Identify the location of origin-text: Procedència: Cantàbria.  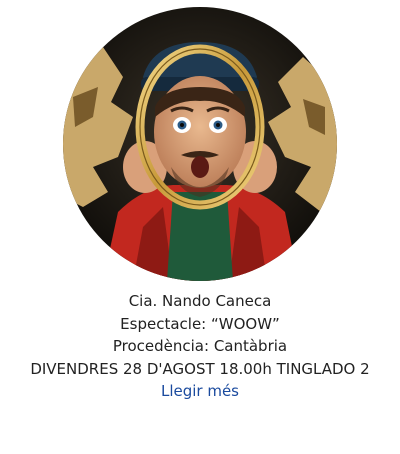
(200, 346).